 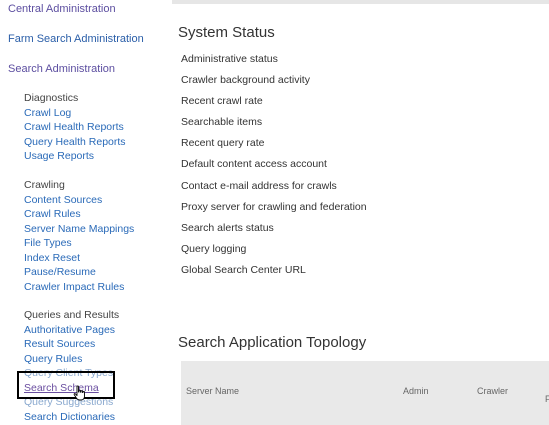 I want to click on nav-link-crawl-health-reports: Crawl Health Reports, so click(x=94, y=127).